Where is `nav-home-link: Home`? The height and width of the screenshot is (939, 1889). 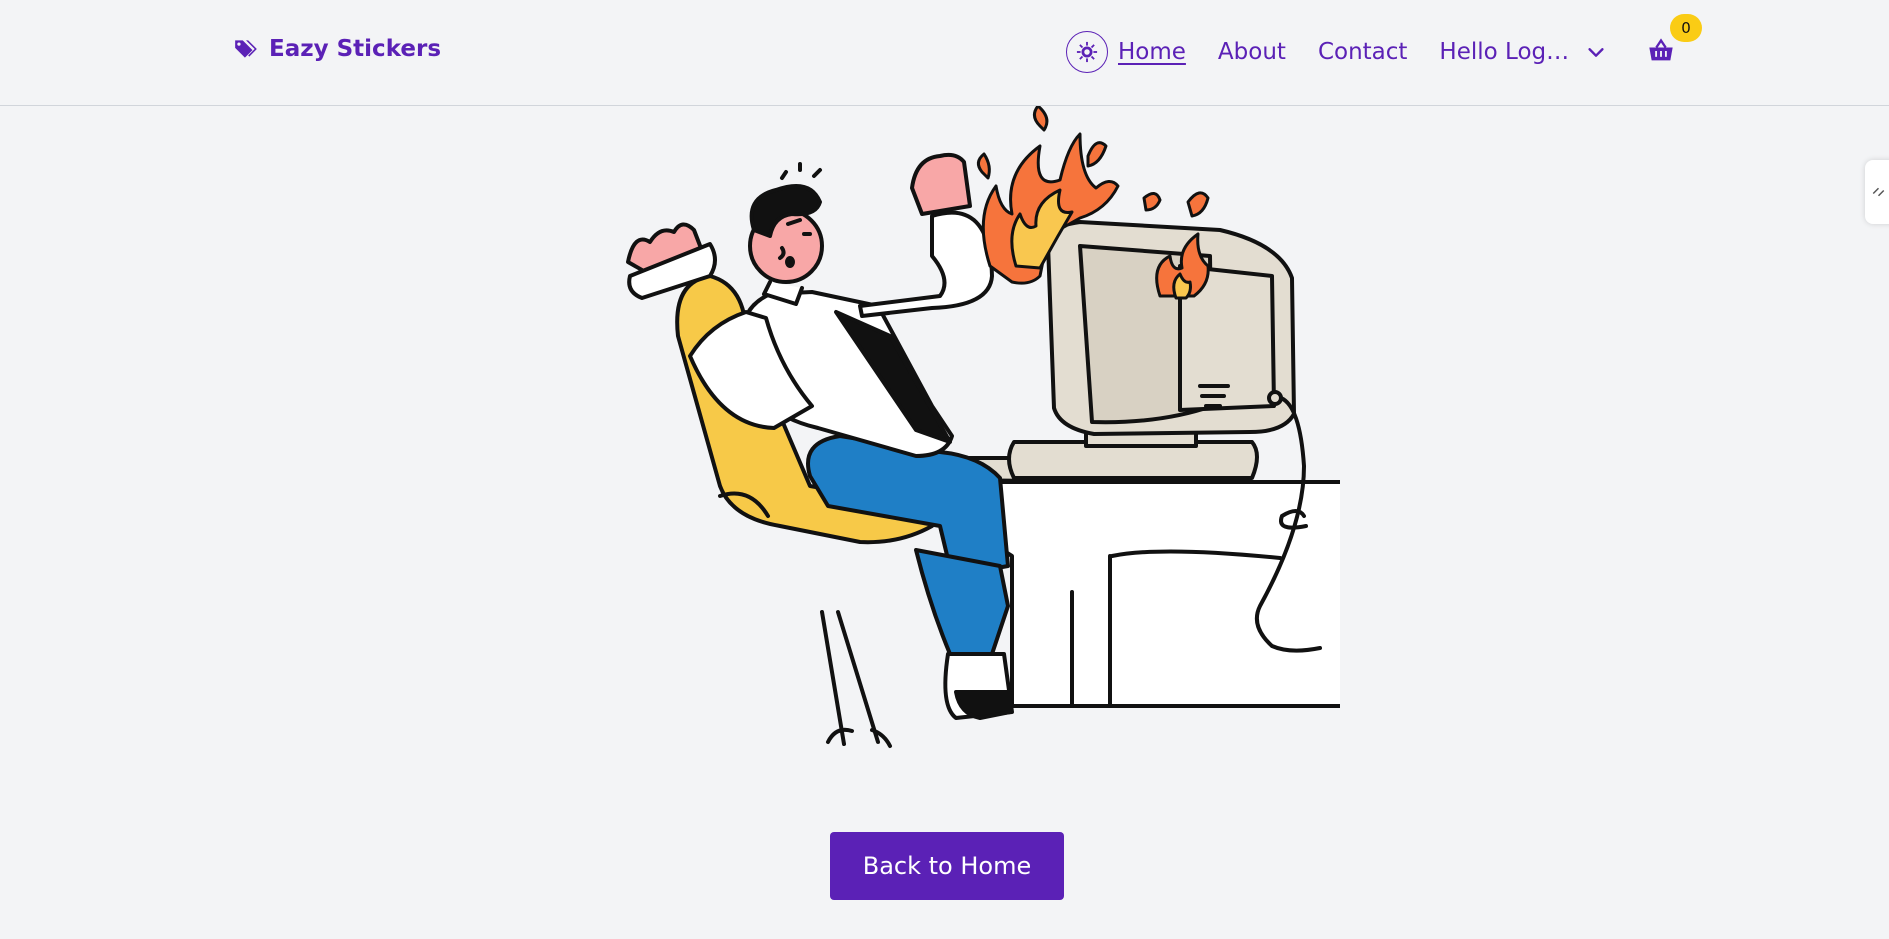
nav-home-link: Home is located at coordinates (1152, 52).